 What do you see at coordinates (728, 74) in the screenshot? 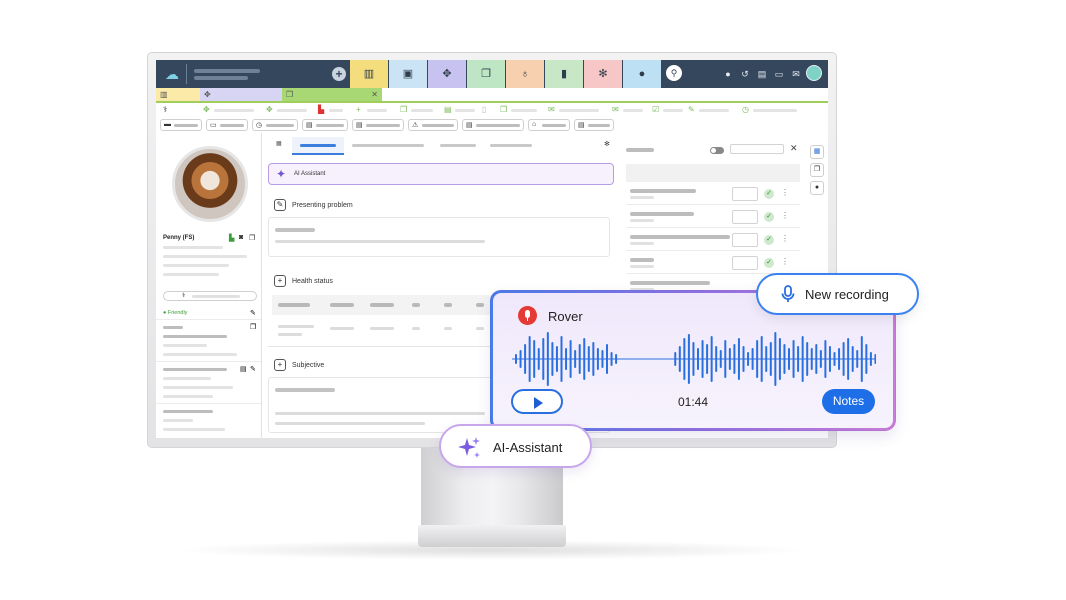
I see `drop-icon: ●` at bounding box center [728, 74].